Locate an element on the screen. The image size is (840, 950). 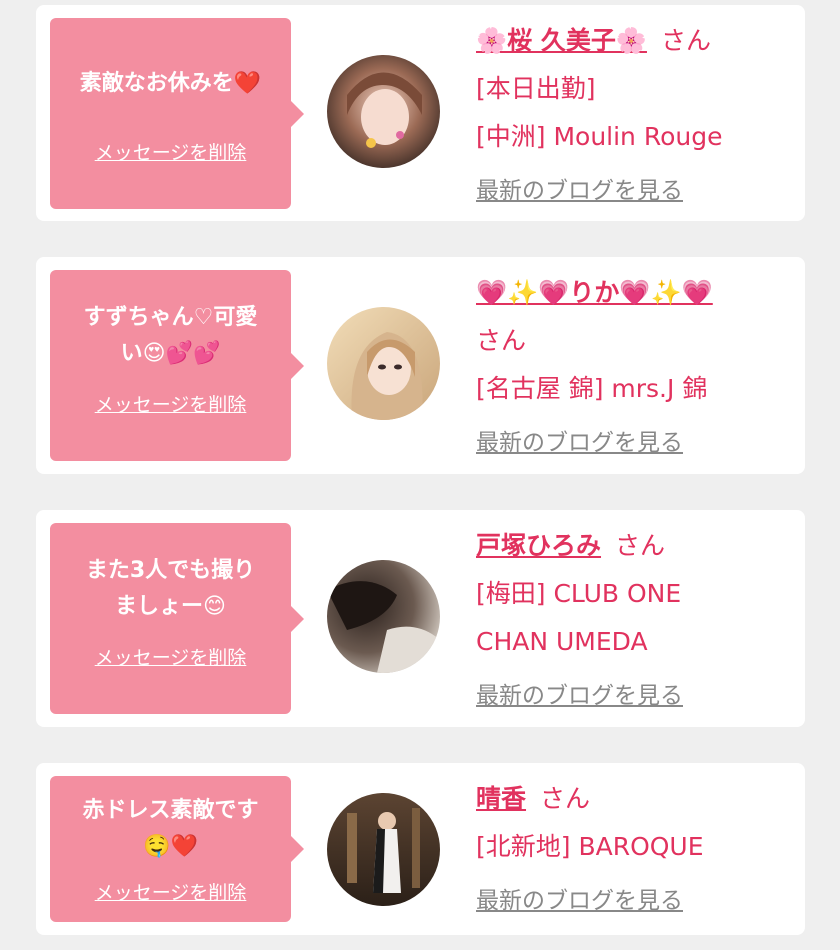
sender-name-line: 戸塚ひろみ さん is located at coordinates (638, 546).